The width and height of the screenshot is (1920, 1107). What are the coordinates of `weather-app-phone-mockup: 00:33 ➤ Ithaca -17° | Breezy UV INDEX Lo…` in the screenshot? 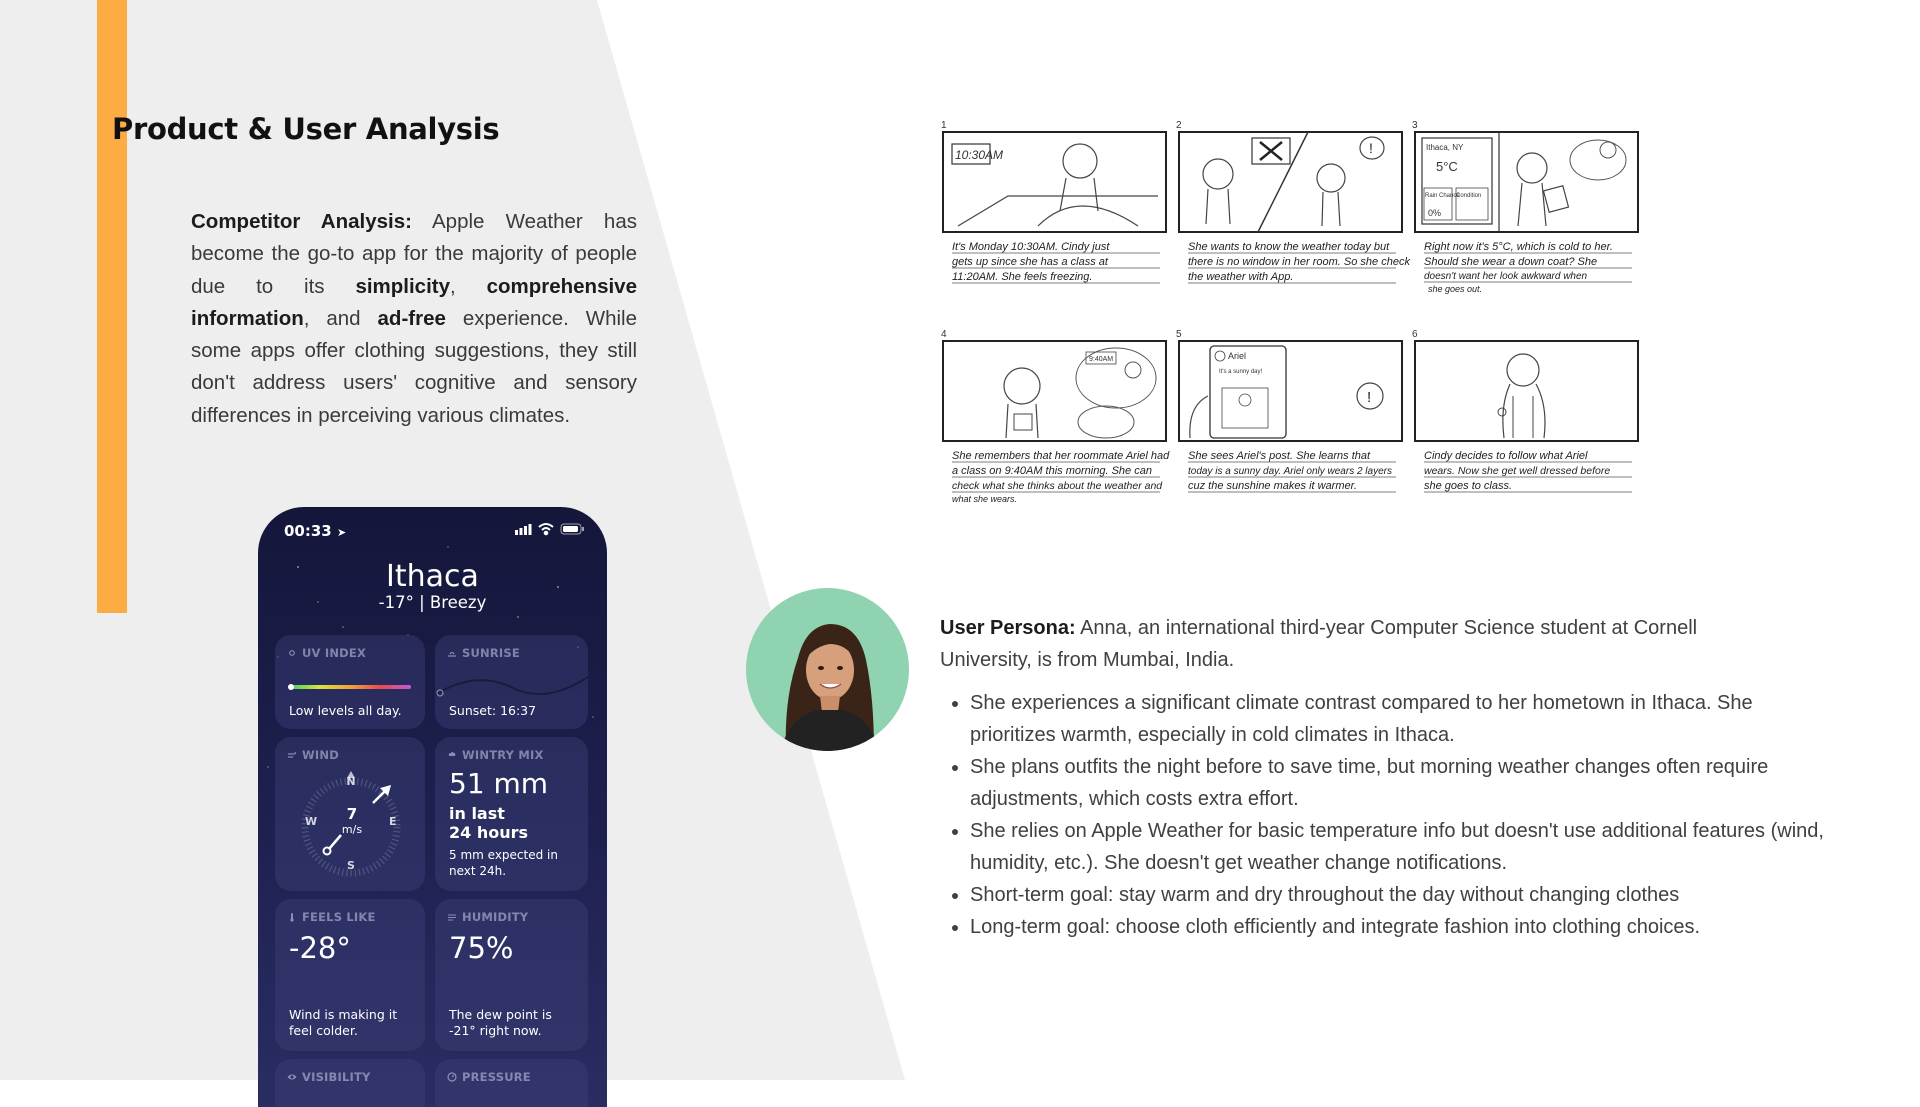 It's located at (432, 807).